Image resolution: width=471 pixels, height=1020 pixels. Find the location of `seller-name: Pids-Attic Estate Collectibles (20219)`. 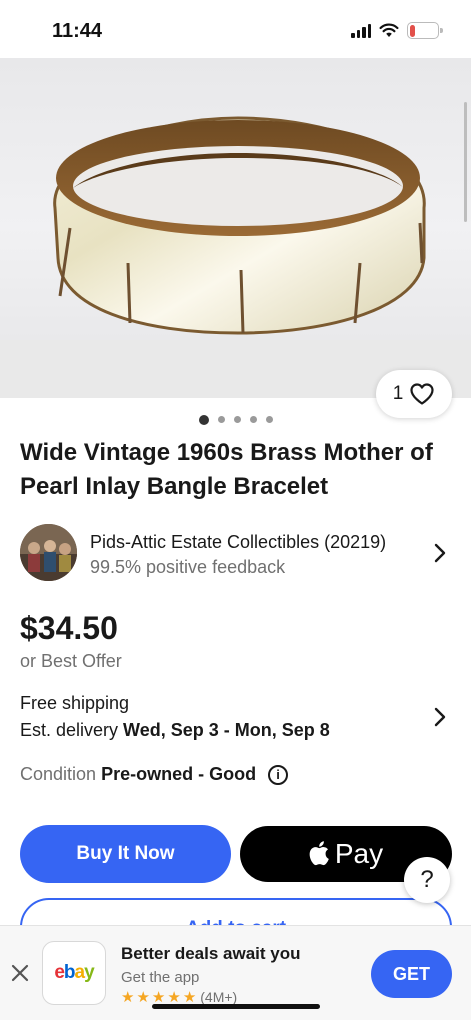

seller-name: Pids-Attic Estate Collectibles (20219) is located at coordinates (238, 542).